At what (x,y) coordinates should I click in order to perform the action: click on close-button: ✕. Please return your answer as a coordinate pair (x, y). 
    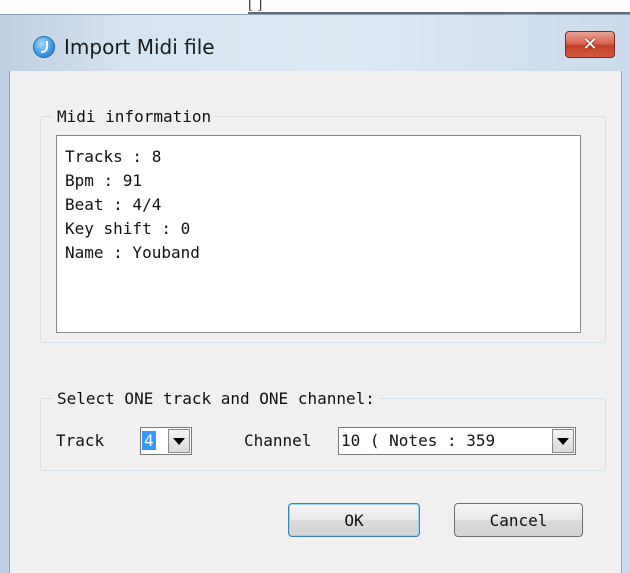
    Looking at the image, I should click on (590, 44).